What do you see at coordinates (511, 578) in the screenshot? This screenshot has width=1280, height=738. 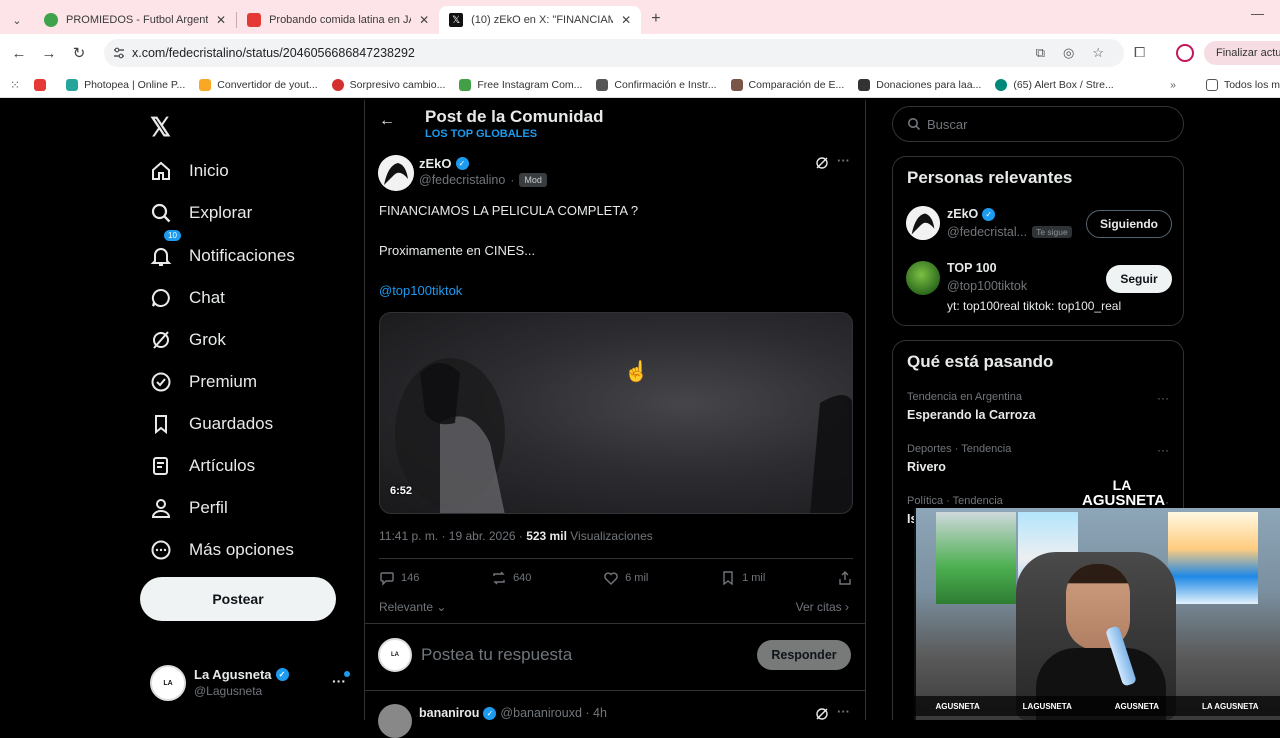 I see `repost-button: 640` at bounding box center [511, 578].